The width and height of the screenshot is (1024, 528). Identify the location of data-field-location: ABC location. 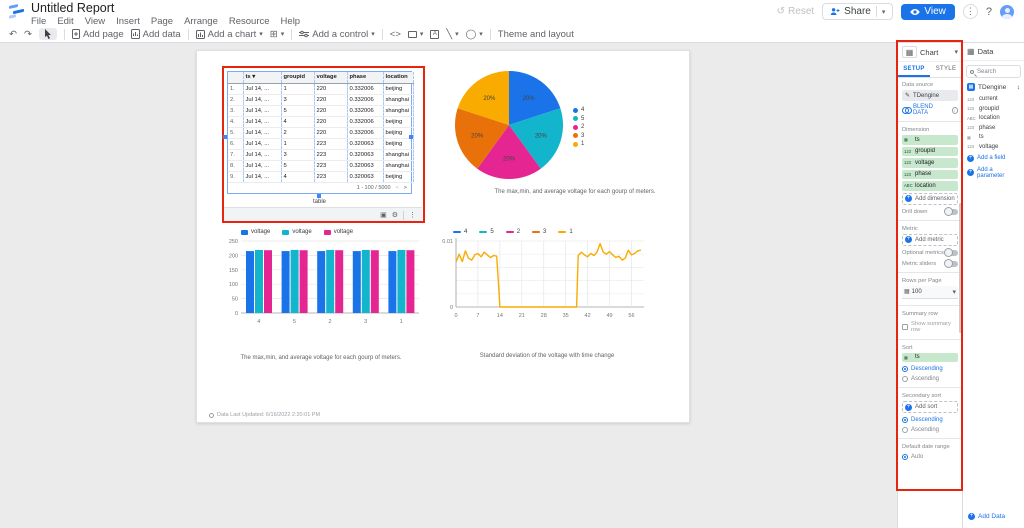
(993, 118).